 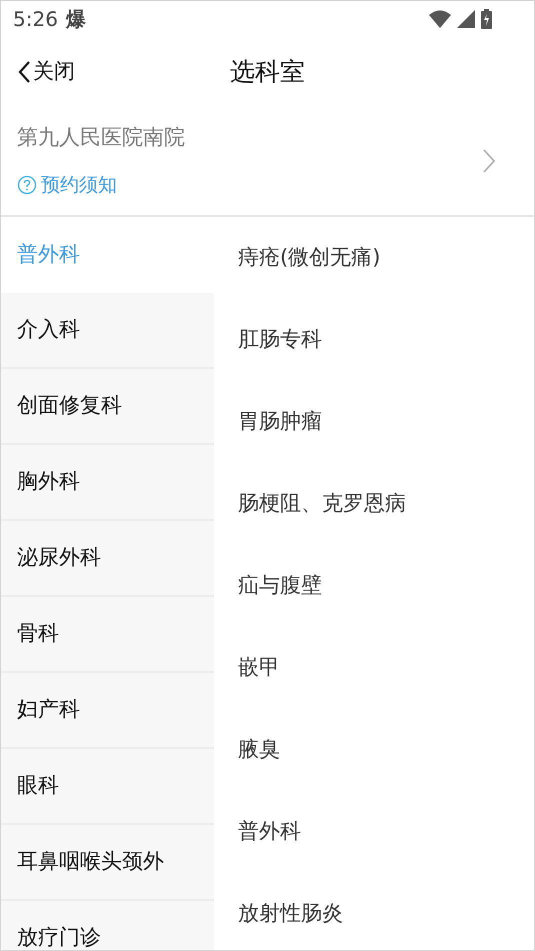 What do you see at coordinates (486, 19) in the screenshot?
I see `battery-icon` at bounding box center [486, 19].